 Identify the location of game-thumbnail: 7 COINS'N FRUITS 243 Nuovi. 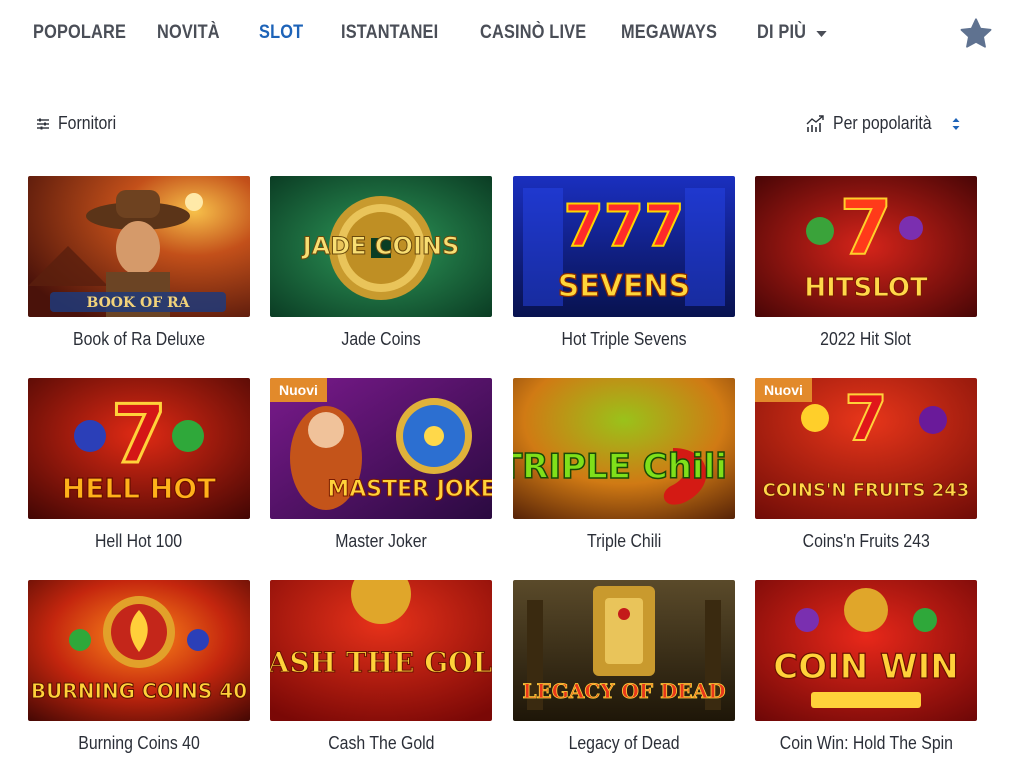
(866, 448).